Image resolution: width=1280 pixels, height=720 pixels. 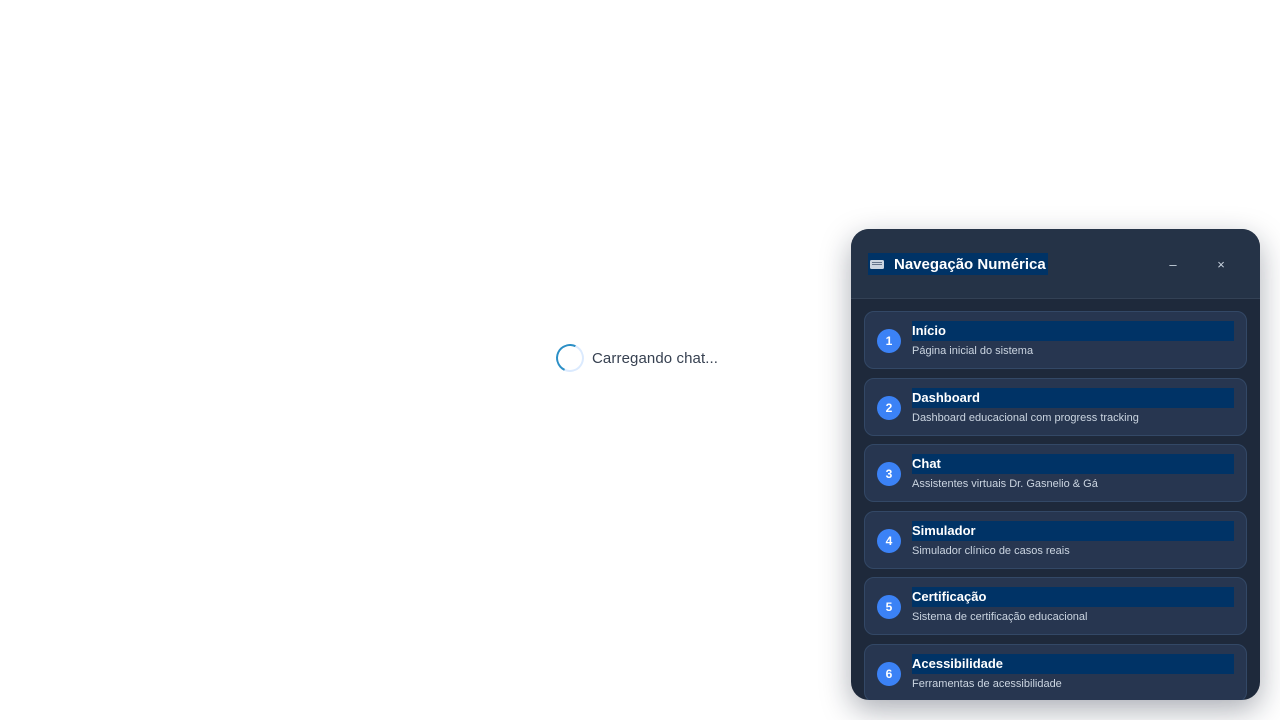 What do you see at coordinates (973, 351) in the screenshot?
I see `nav-item-description: Página inicial do sistema` at bounding box center [973, 351].